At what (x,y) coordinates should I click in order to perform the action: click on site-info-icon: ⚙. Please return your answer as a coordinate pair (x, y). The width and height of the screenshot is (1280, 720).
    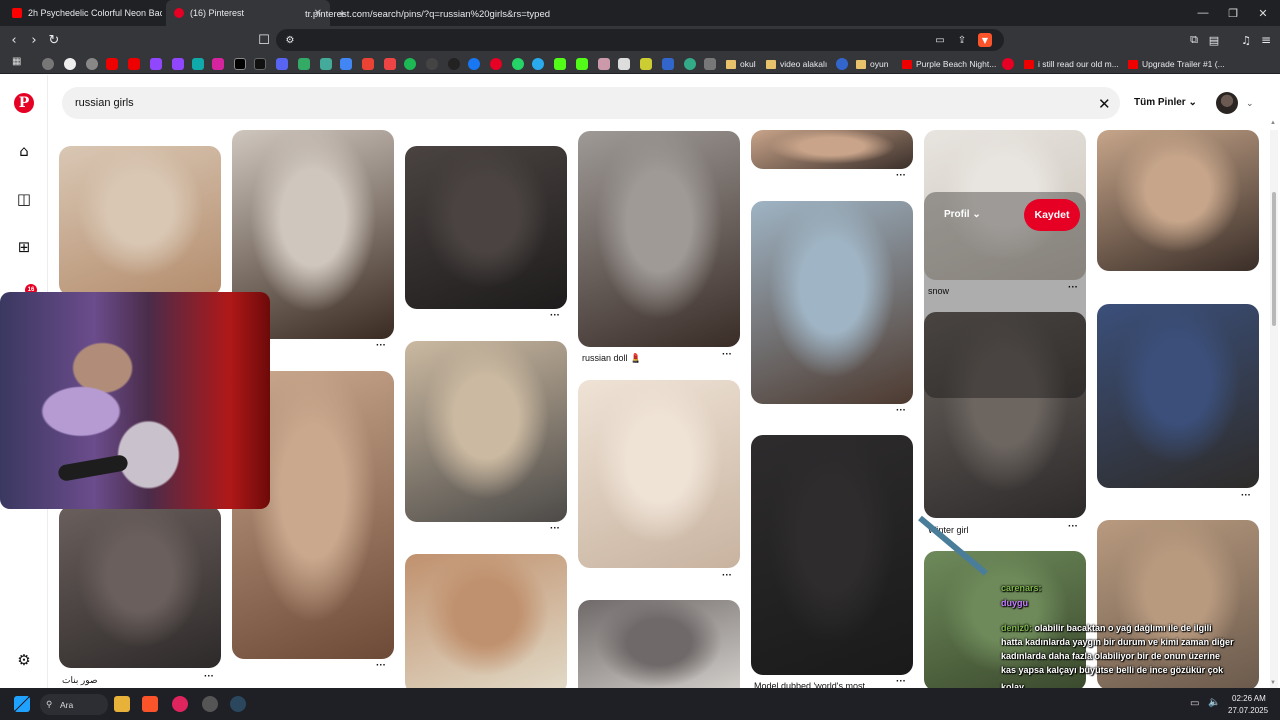
    Looking at the image, I should click on (290, 40).